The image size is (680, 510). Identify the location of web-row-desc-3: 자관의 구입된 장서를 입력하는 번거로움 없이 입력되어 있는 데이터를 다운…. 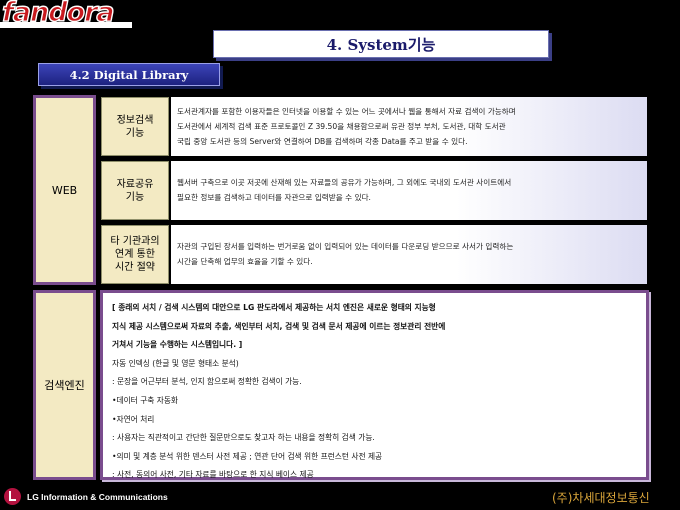
(409, 254).